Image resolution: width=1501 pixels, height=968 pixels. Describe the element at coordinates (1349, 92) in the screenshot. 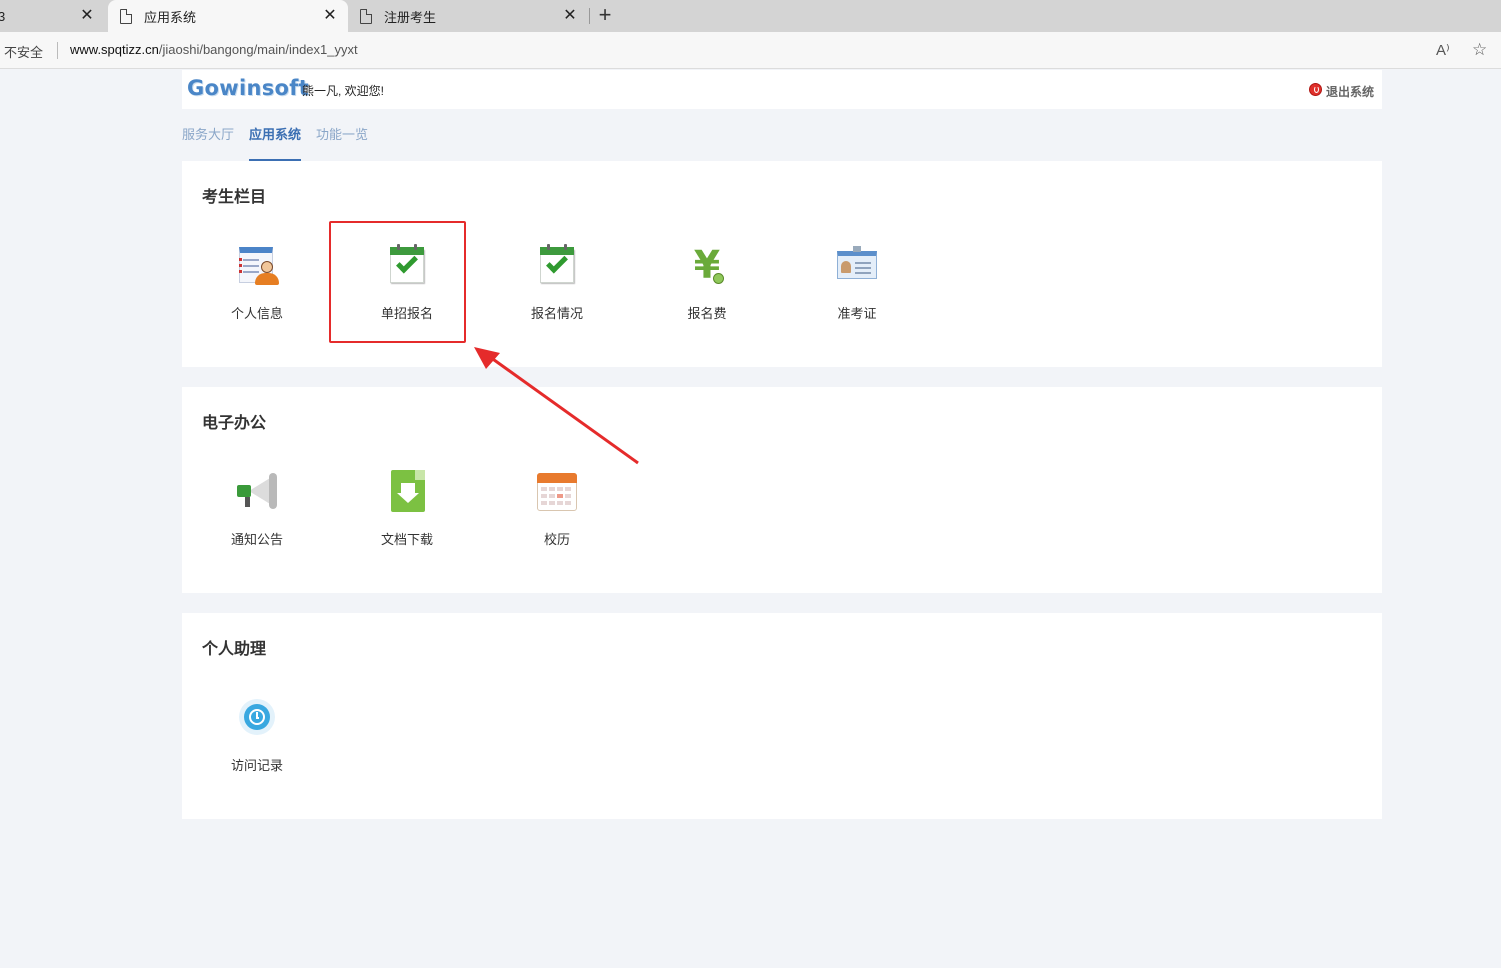

I see `logout-label: 退出系统` at that location.